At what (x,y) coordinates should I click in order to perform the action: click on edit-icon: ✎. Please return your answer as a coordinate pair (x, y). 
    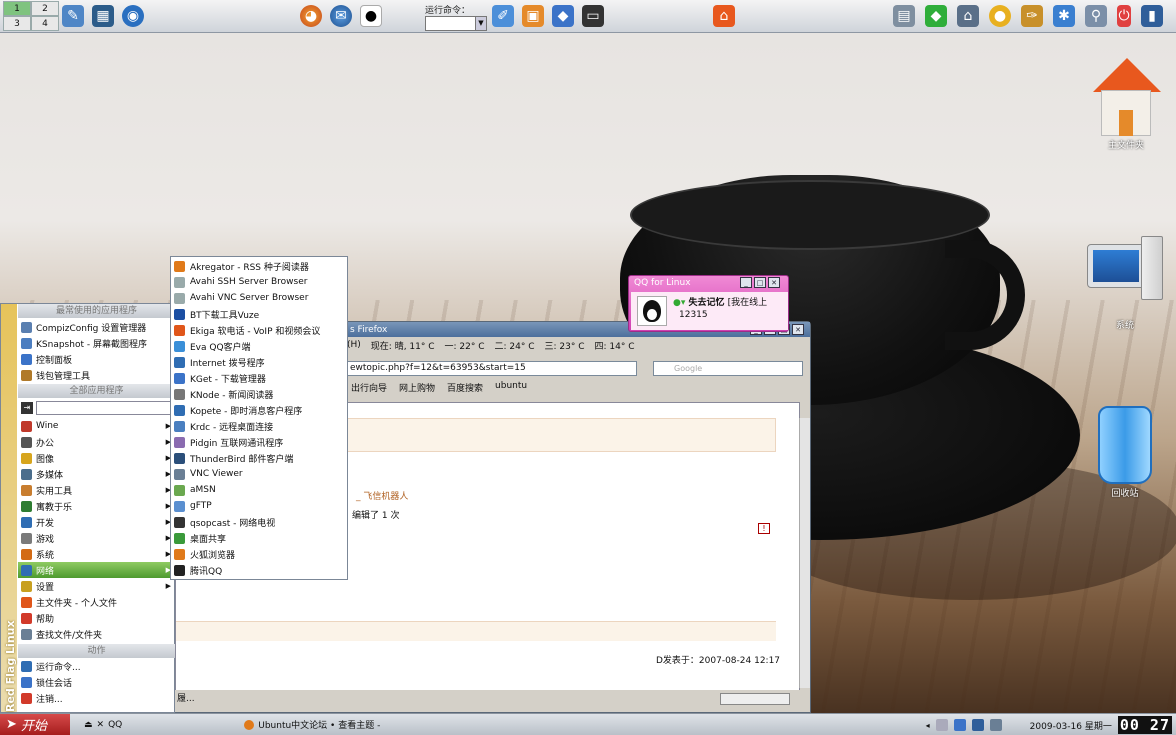
    Looking at the image, I should click on (73, 16).